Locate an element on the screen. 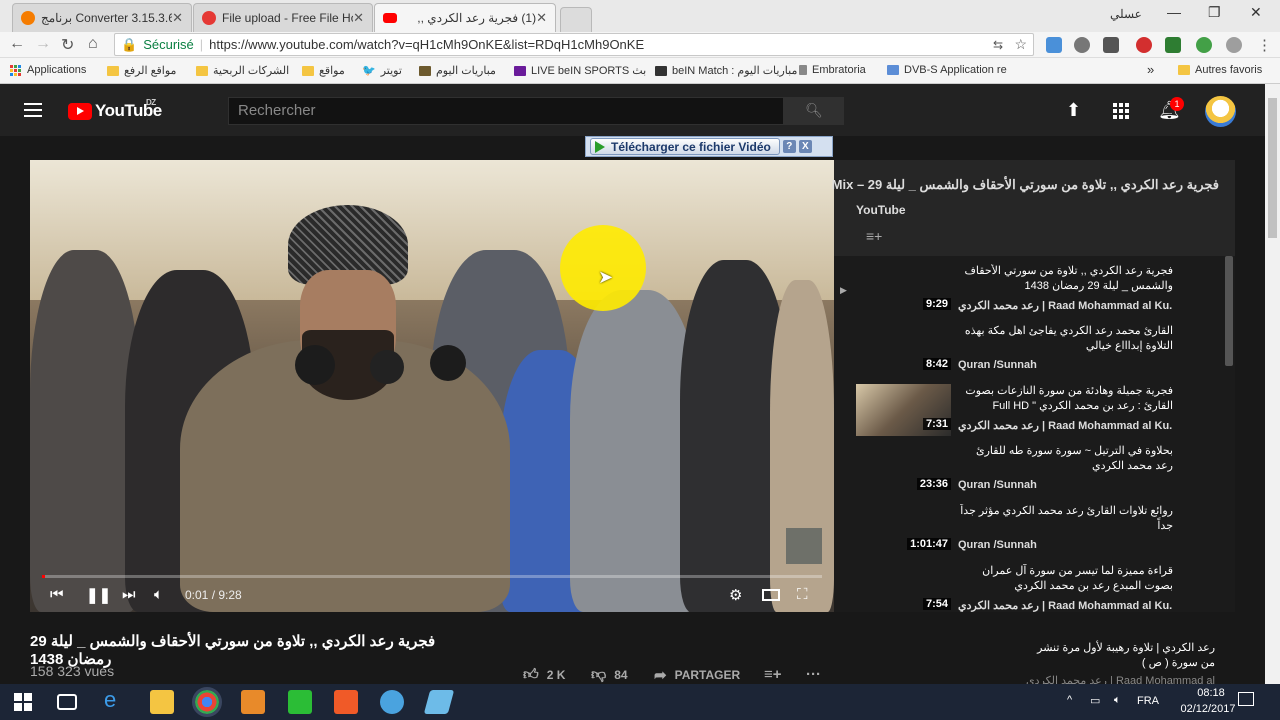 Image resolution: width=1280 pixels, height=720 pixels. browser-tab-1: برنامج Converter 3.15.3.6544 ✕ is located at coordinates (102, 17).